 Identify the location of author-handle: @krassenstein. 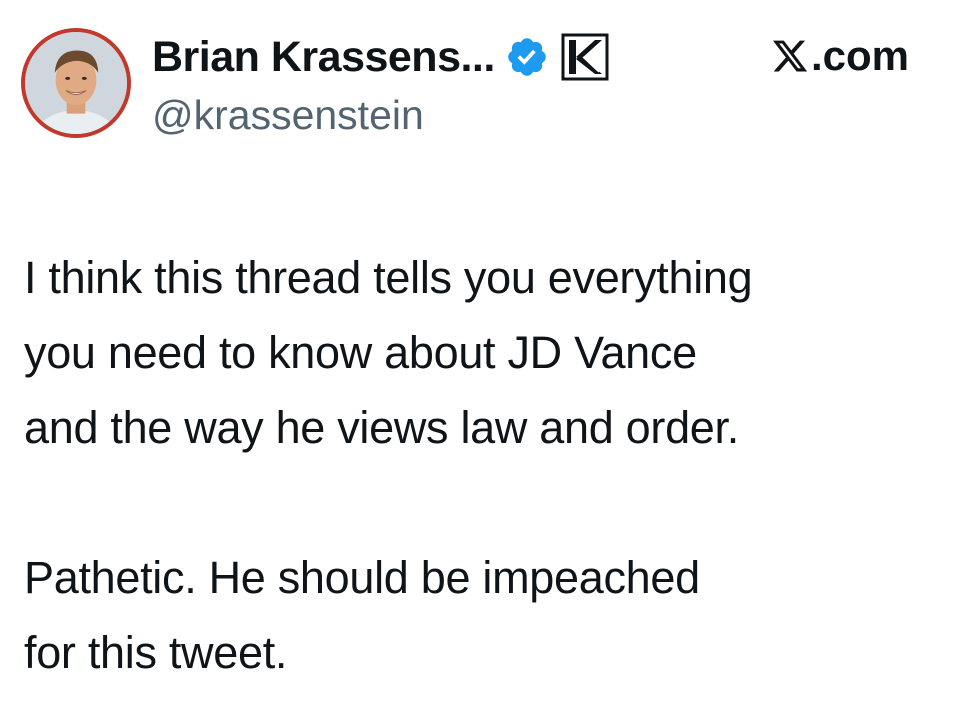
(288, 115).